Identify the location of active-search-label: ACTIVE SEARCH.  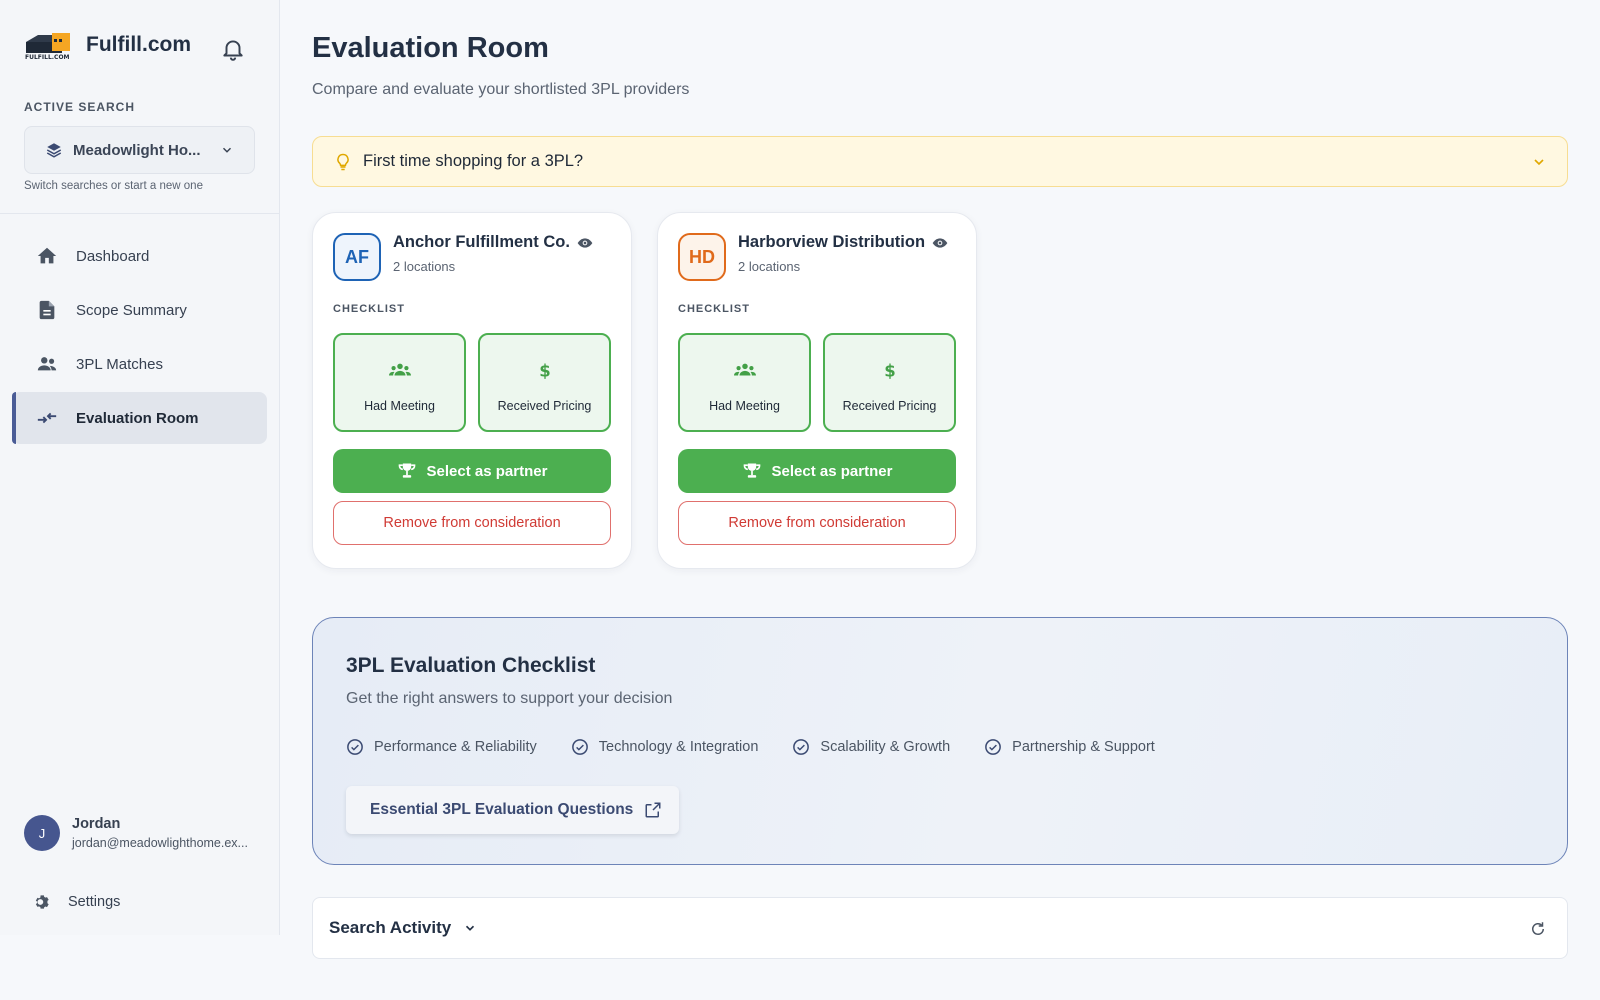
(80, 107).